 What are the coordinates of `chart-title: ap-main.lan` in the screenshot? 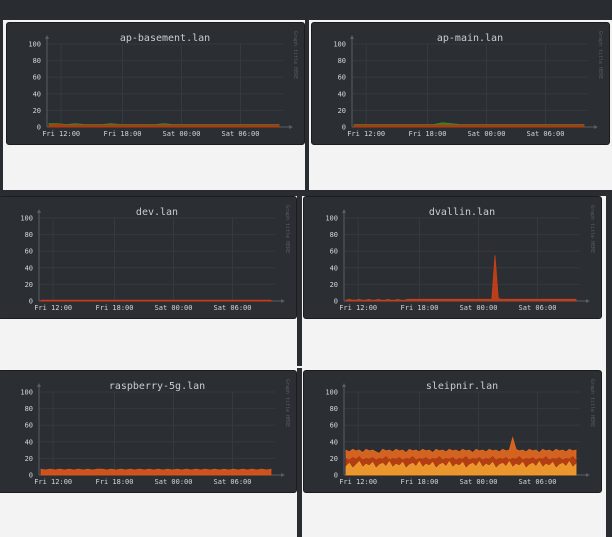 It's located at (470, 38).